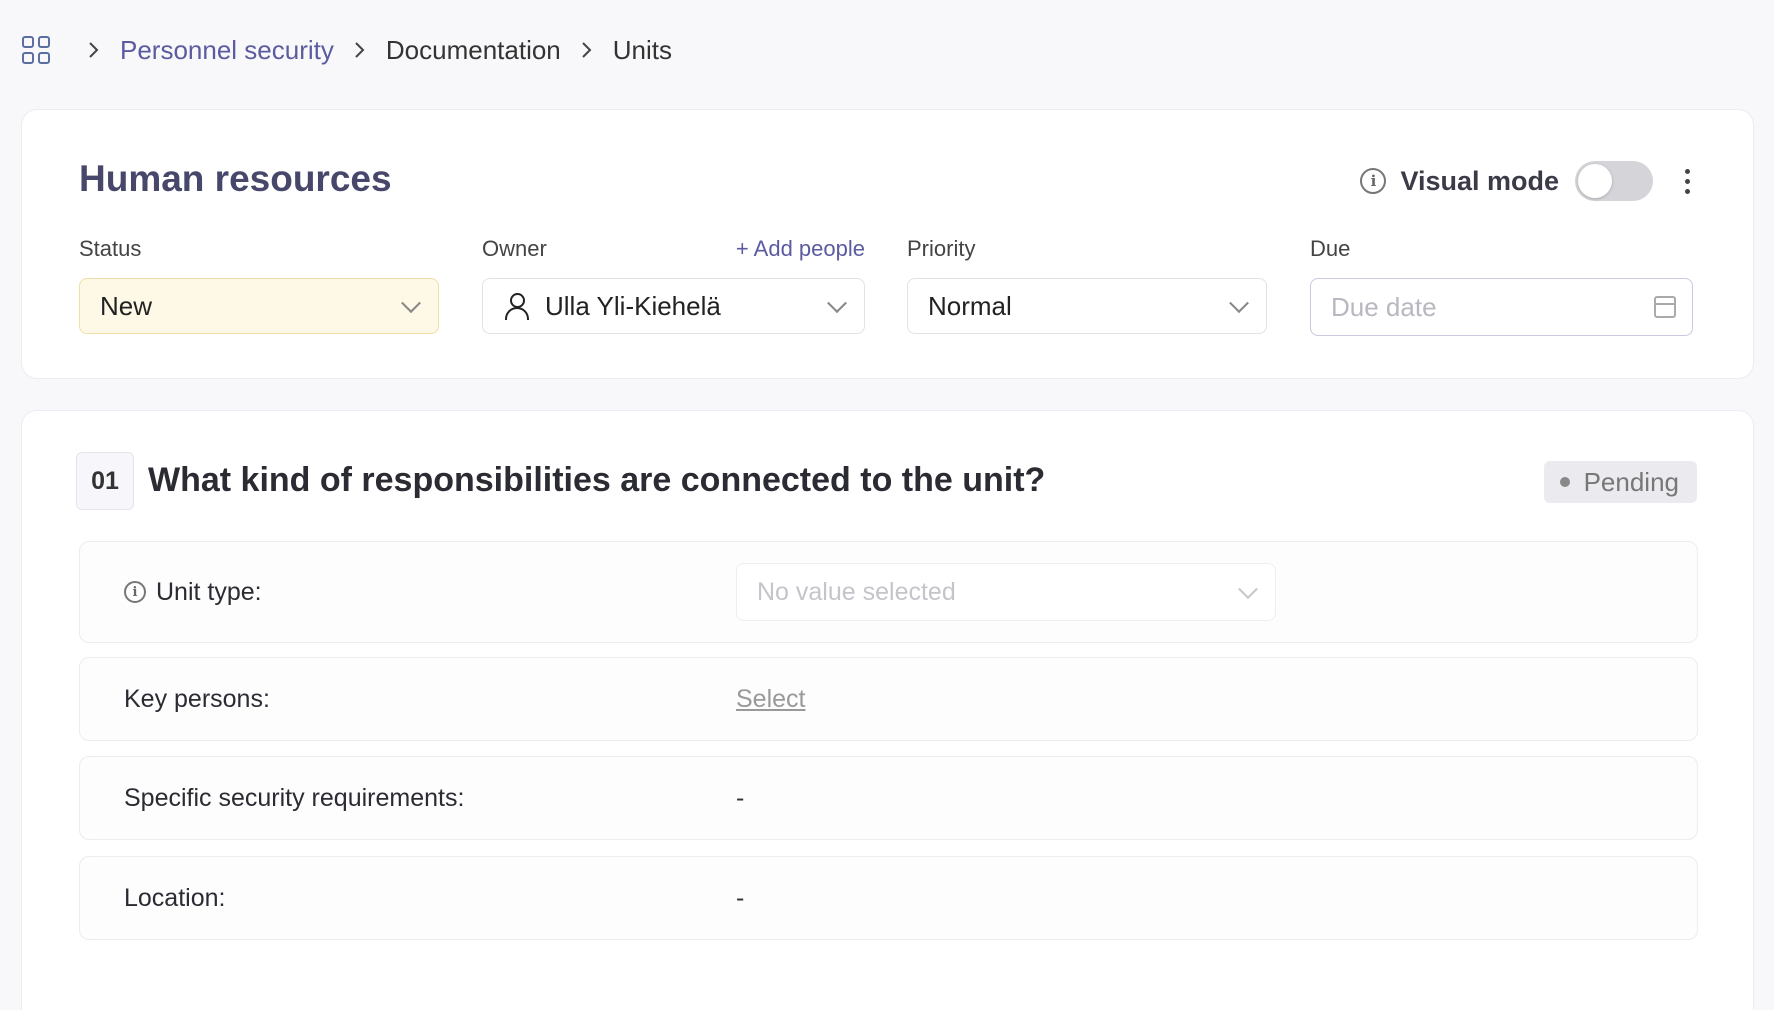 The height and width of the screenshot is (1010, 1774). What do you see at coordinates (1665, 307) in the screenshot?
I see `calendar-icon` at bounding box center [1665, 307].